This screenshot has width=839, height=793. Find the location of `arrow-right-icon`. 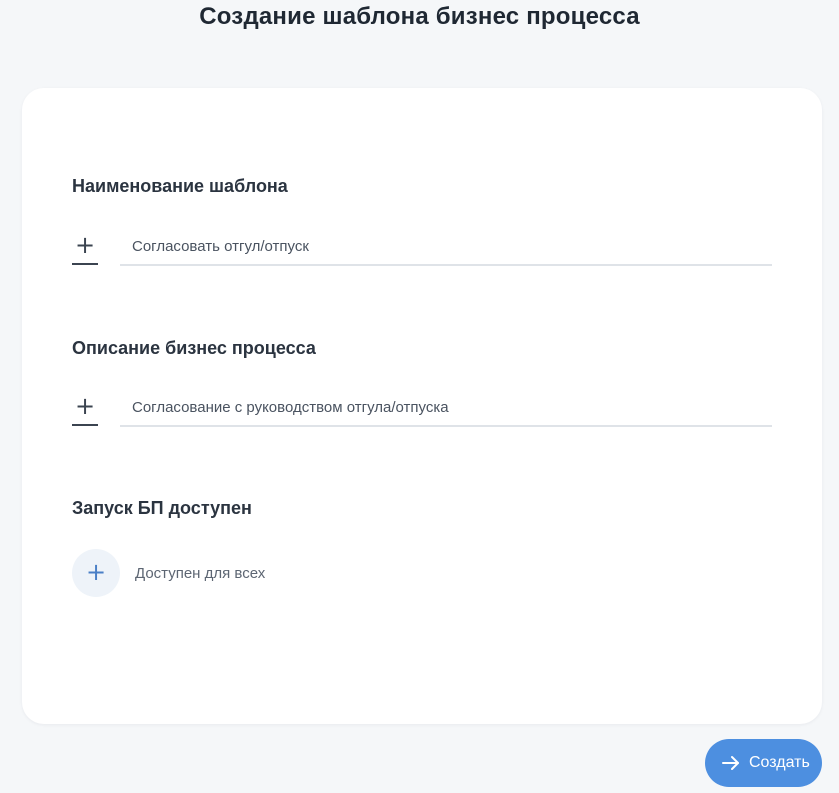

arrow-right-icon is located at coordinates (730, 763).